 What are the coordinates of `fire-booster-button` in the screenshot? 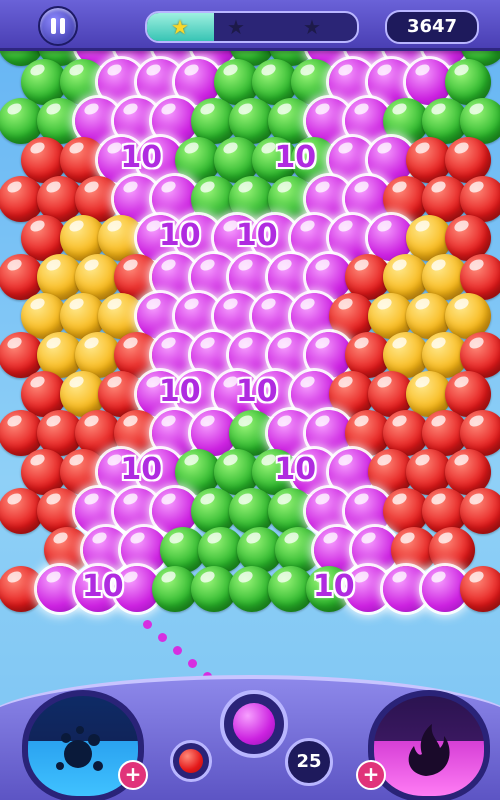 It's located at (429, 745).